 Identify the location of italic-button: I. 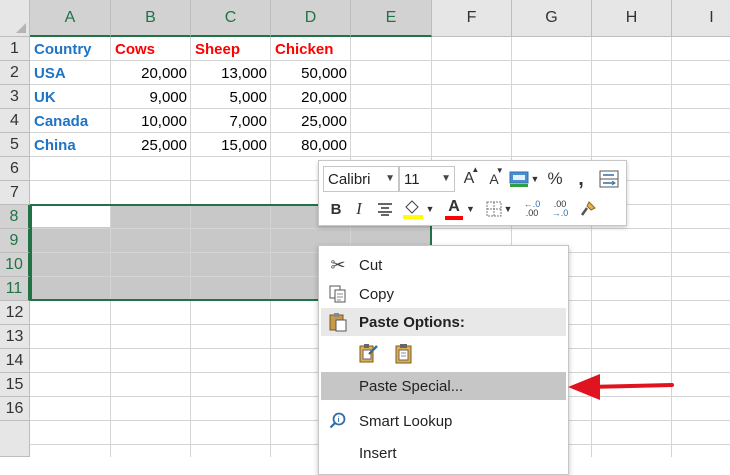
(359, 209).